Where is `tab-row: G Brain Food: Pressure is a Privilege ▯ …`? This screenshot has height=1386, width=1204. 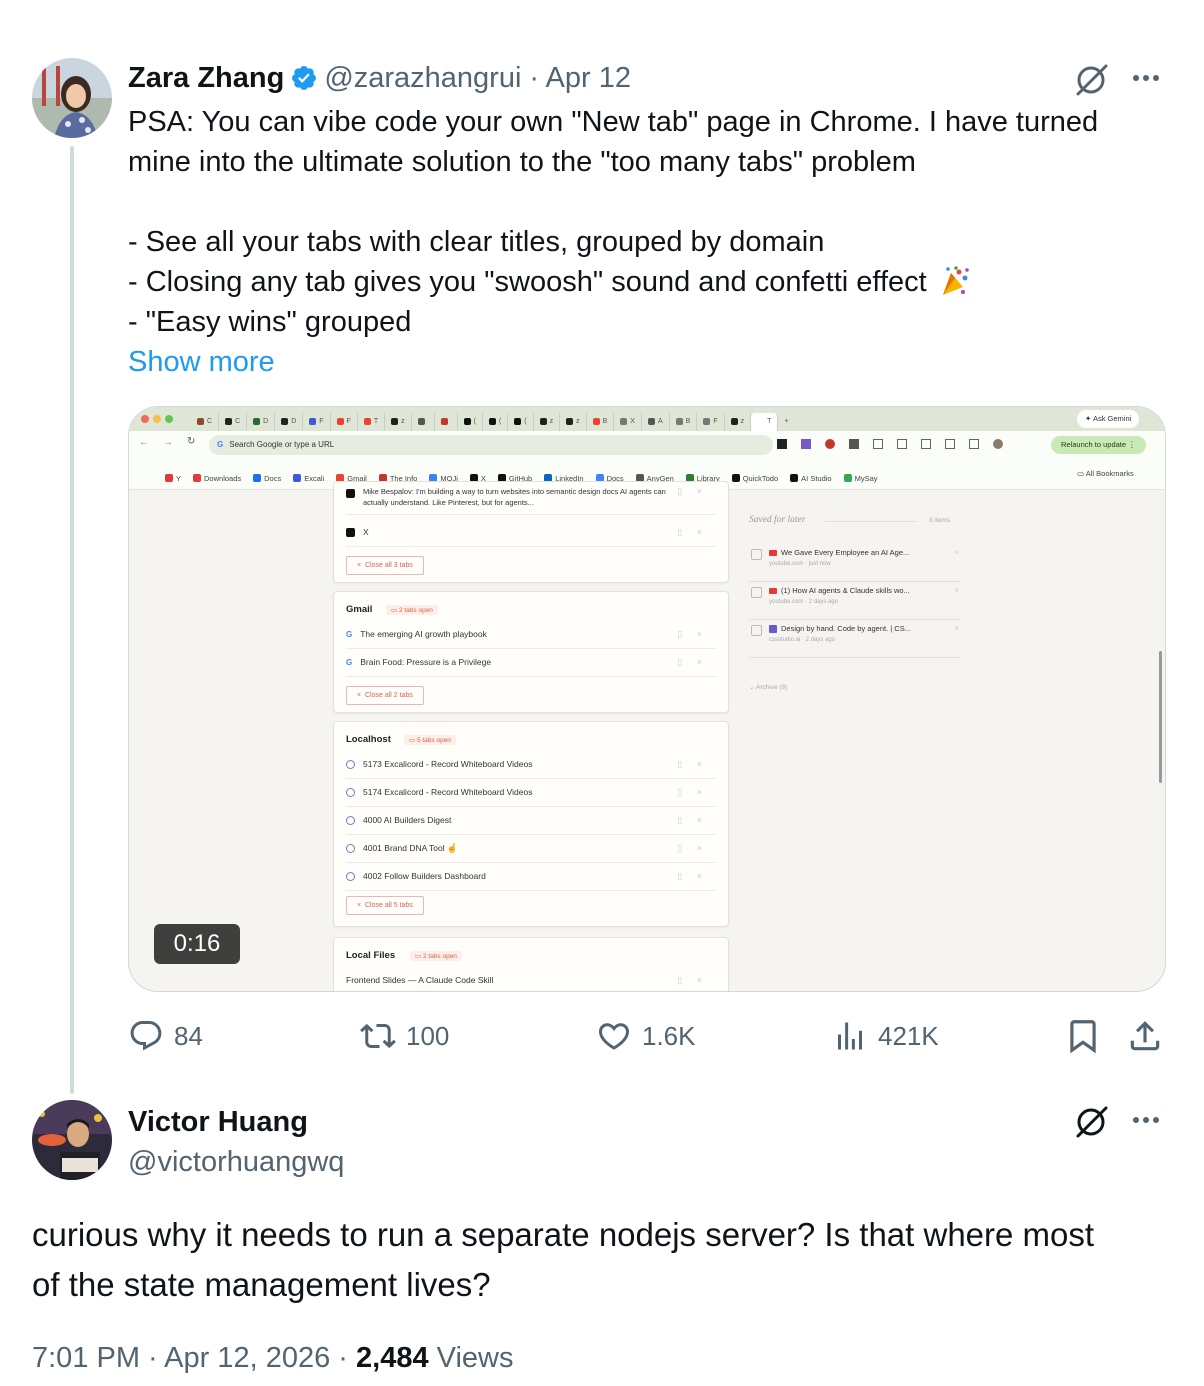 tab-row: G Brain Food: Pressure is a Privilege ▯ … is located at coordinates (531, 662).